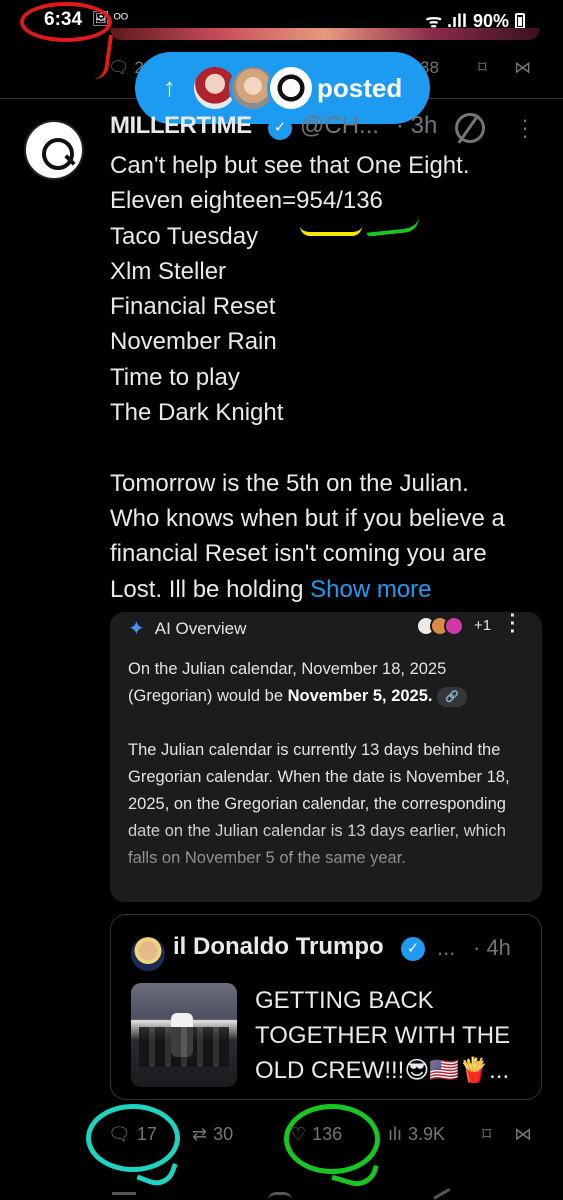 The width and height of the screenshot is (563, 1200). Describe the element at coordinates (492, 947) in the screenshot. I see `quote-timestamp: · 4h` at that location.